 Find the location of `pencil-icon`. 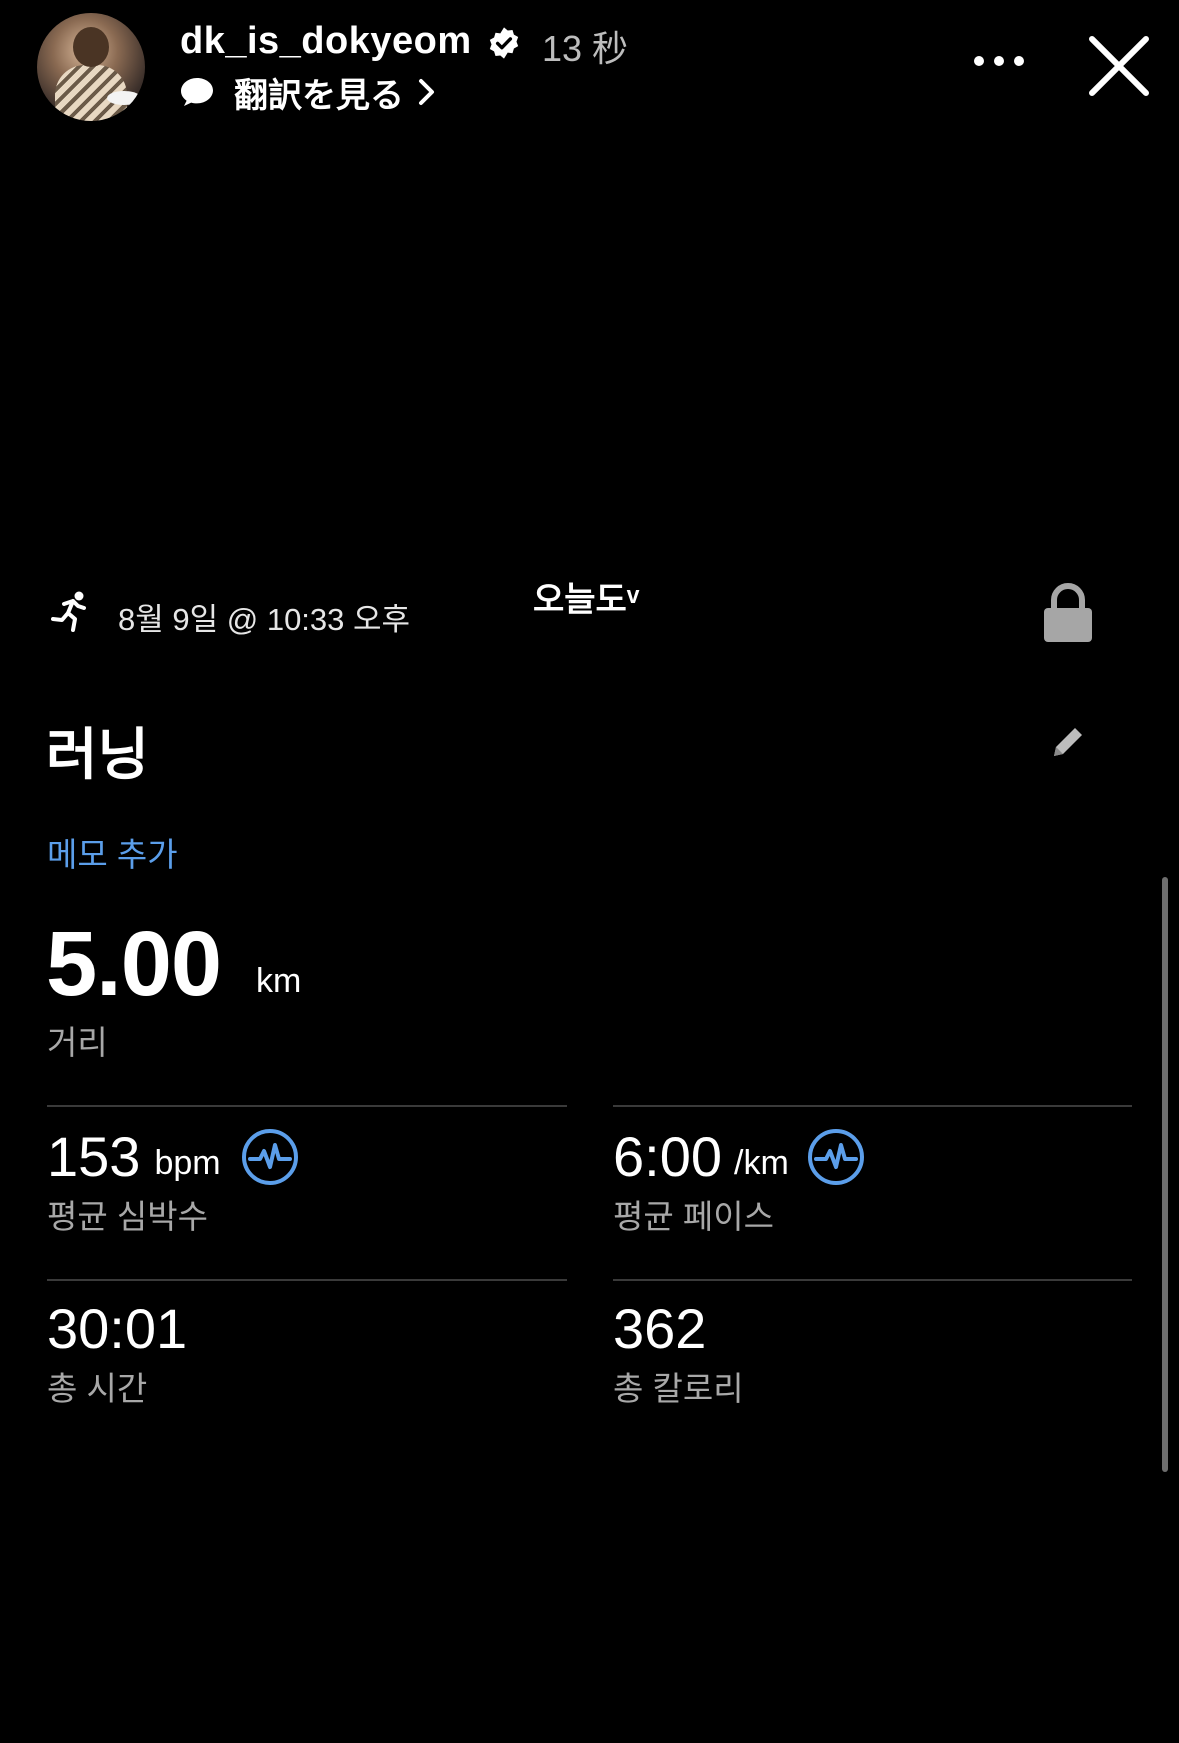

pencil-icon is located at coordinates (1068, 742).